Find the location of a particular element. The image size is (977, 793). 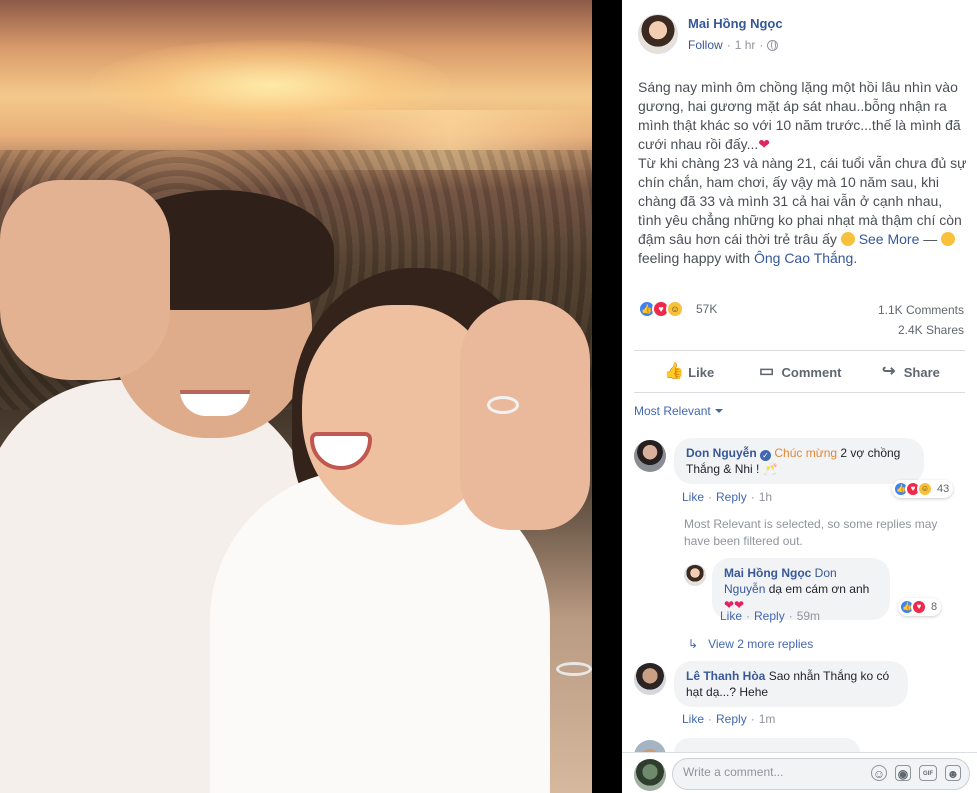

bracelet is located at coordinates (574, 669).